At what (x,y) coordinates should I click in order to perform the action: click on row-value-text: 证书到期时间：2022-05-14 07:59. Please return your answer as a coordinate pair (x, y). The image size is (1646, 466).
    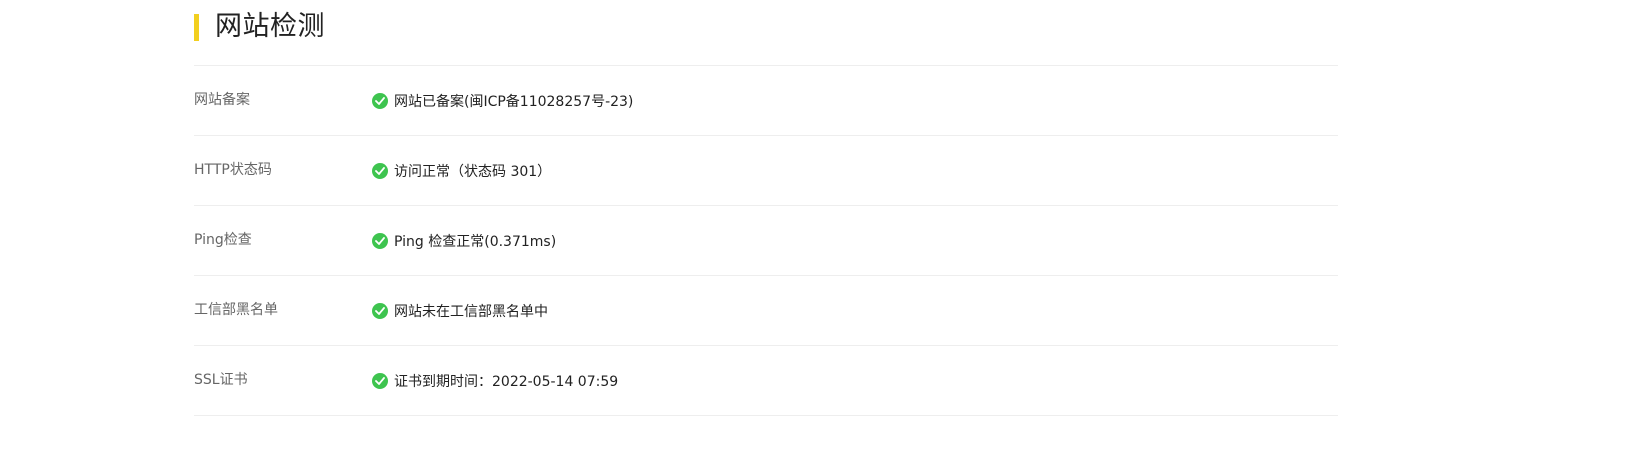
    Looking at the image, I should click on (506, 381).